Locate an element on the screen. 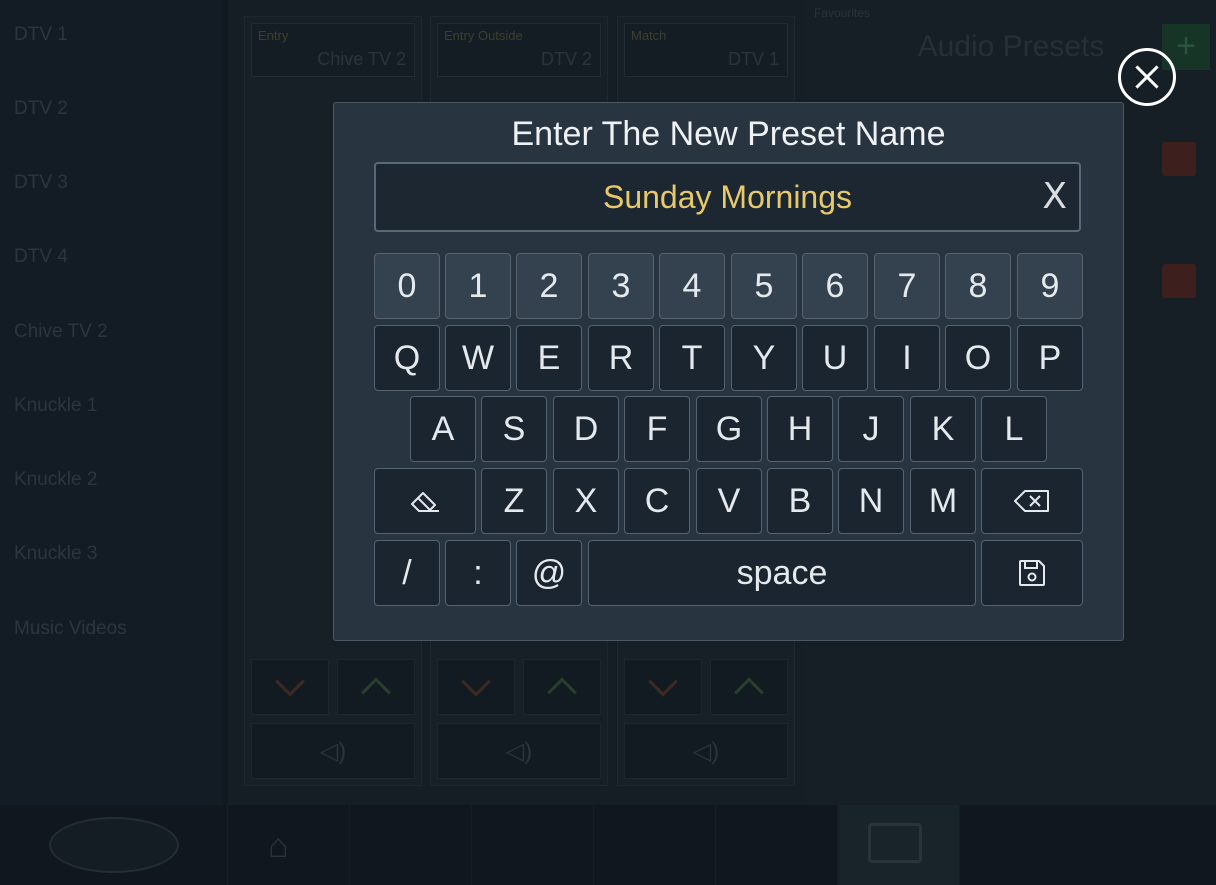 Image resolution: width=1216 pixels, height=885 pixels. key-7: 7 is located at coordinates (907, 286).